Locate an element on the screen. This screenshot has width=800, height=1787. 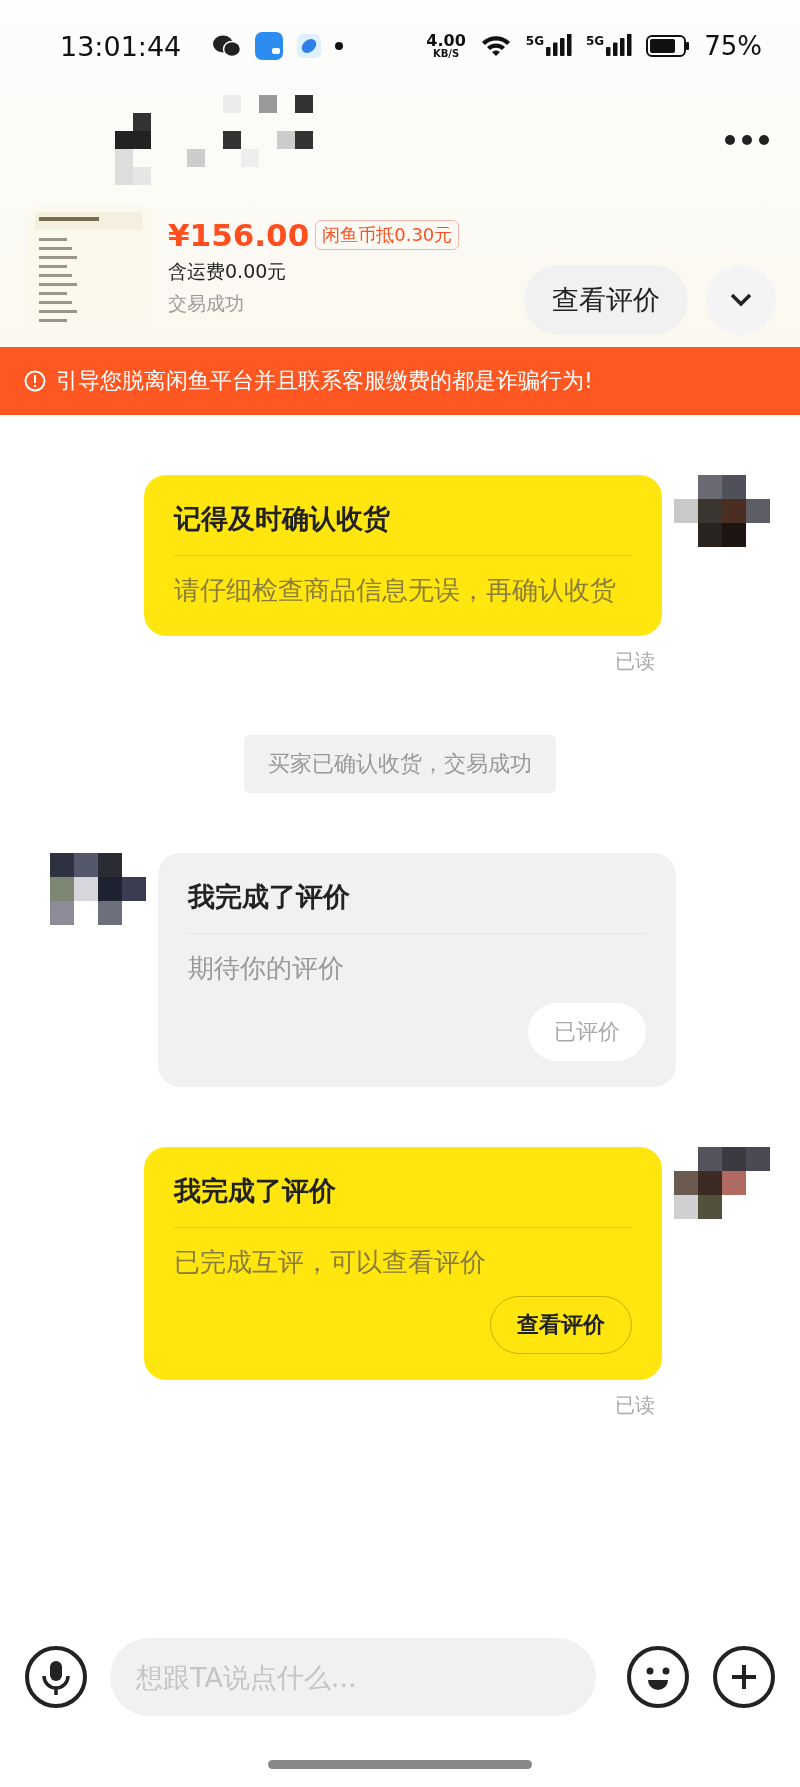
dot-icon is located at coordinates (339, 46).